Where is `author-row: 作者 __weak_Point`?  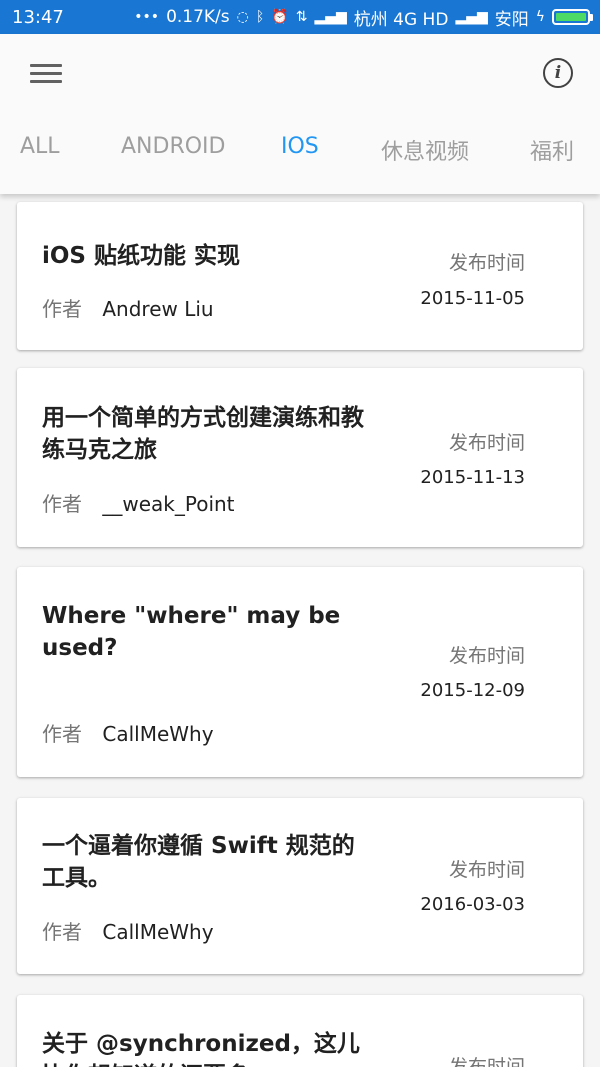 author-row: 作者 __weak_Point is located at coordinates (138, 502).